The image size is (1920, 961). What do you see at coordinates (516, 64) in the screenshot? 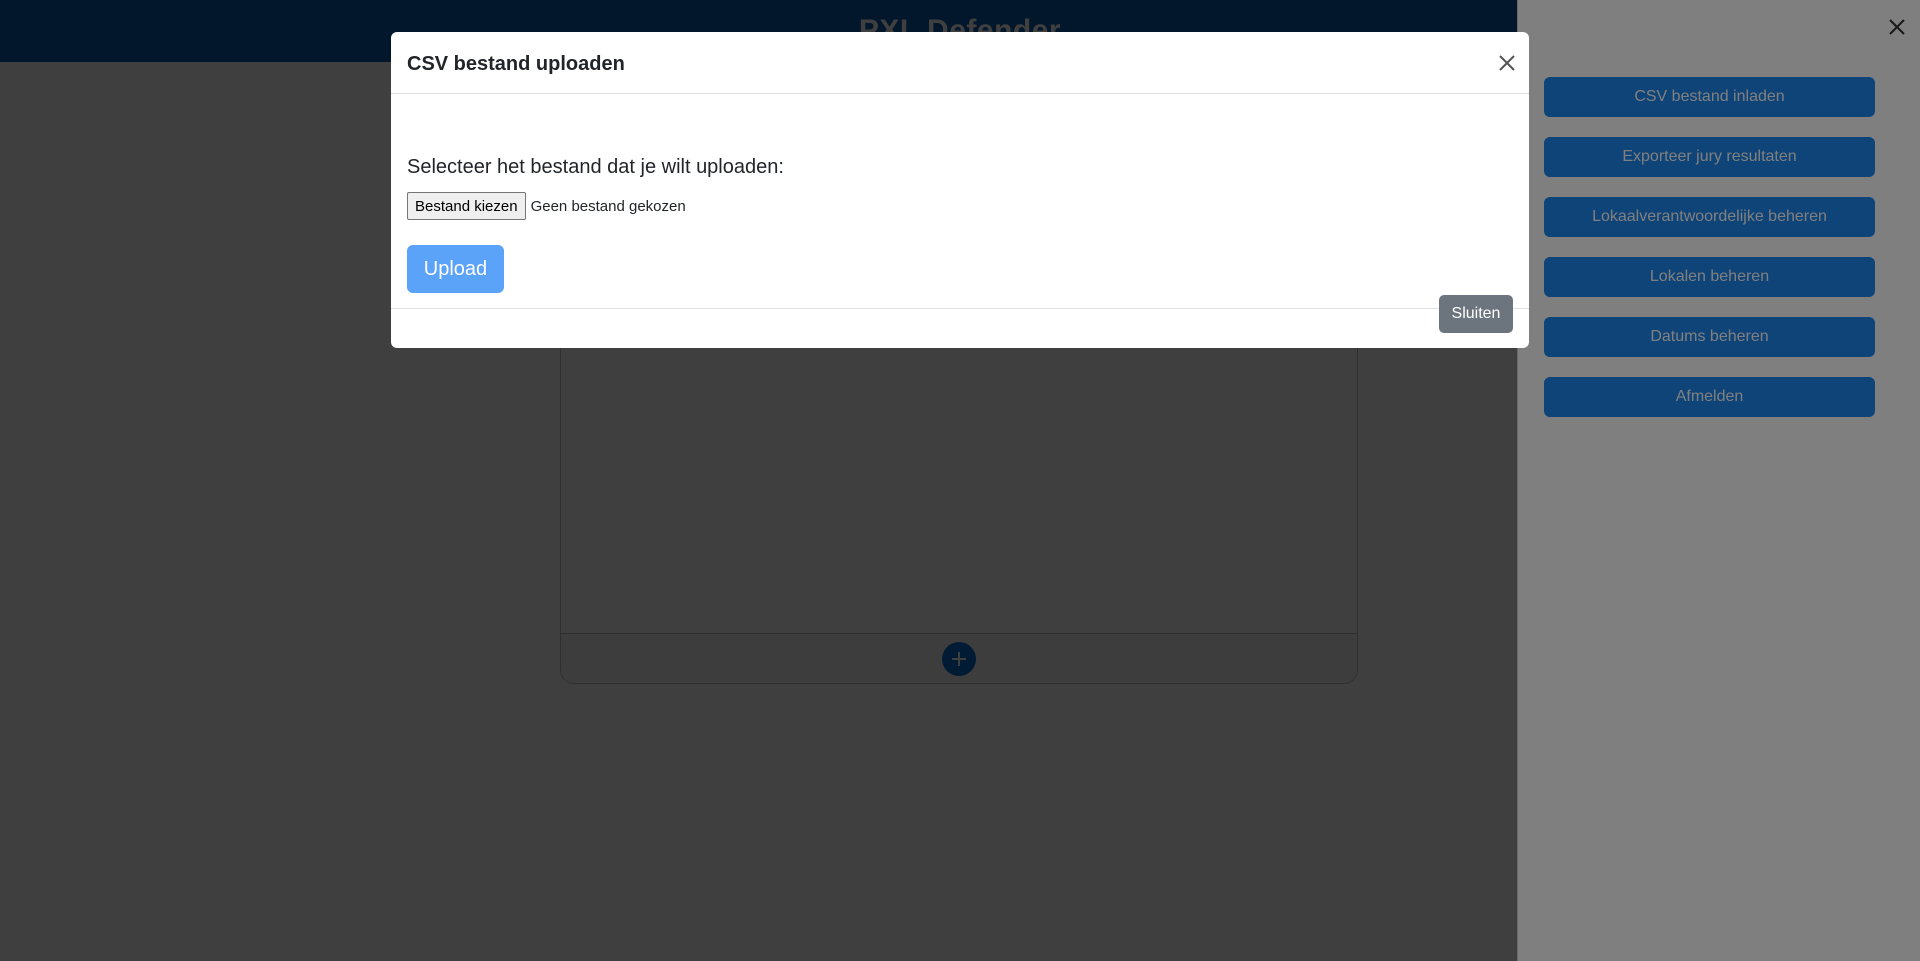
I see `modal-title: CSV bestand uploaden` at bounding box center [516, 64].